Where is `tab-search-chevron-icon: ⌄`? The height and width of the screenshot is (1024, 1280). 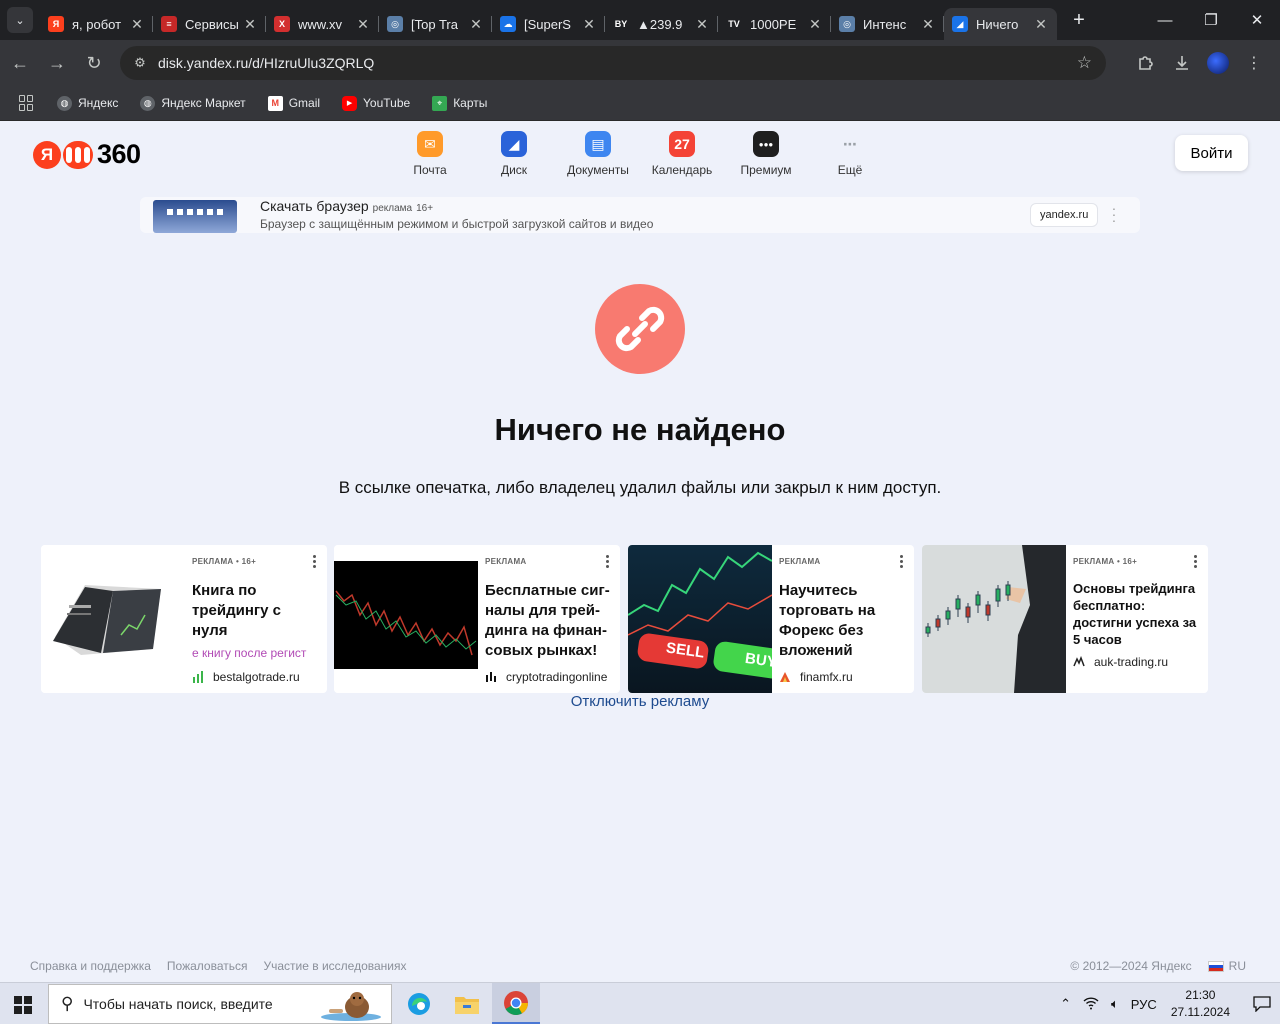
tab-search-chevron-icon: ⌄ is located at coordinates (20, 20).